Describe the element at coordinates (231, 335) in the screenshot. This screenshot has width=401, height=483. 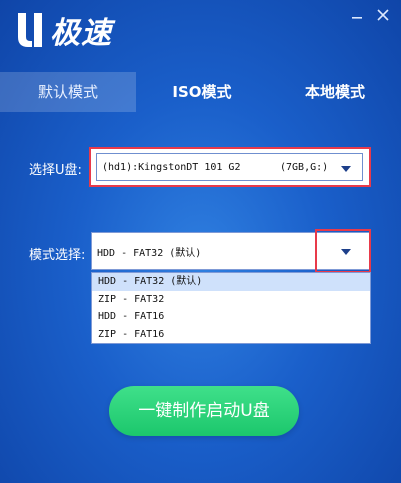
I see `dropdown-option: ZIP - FAT16` at that location.